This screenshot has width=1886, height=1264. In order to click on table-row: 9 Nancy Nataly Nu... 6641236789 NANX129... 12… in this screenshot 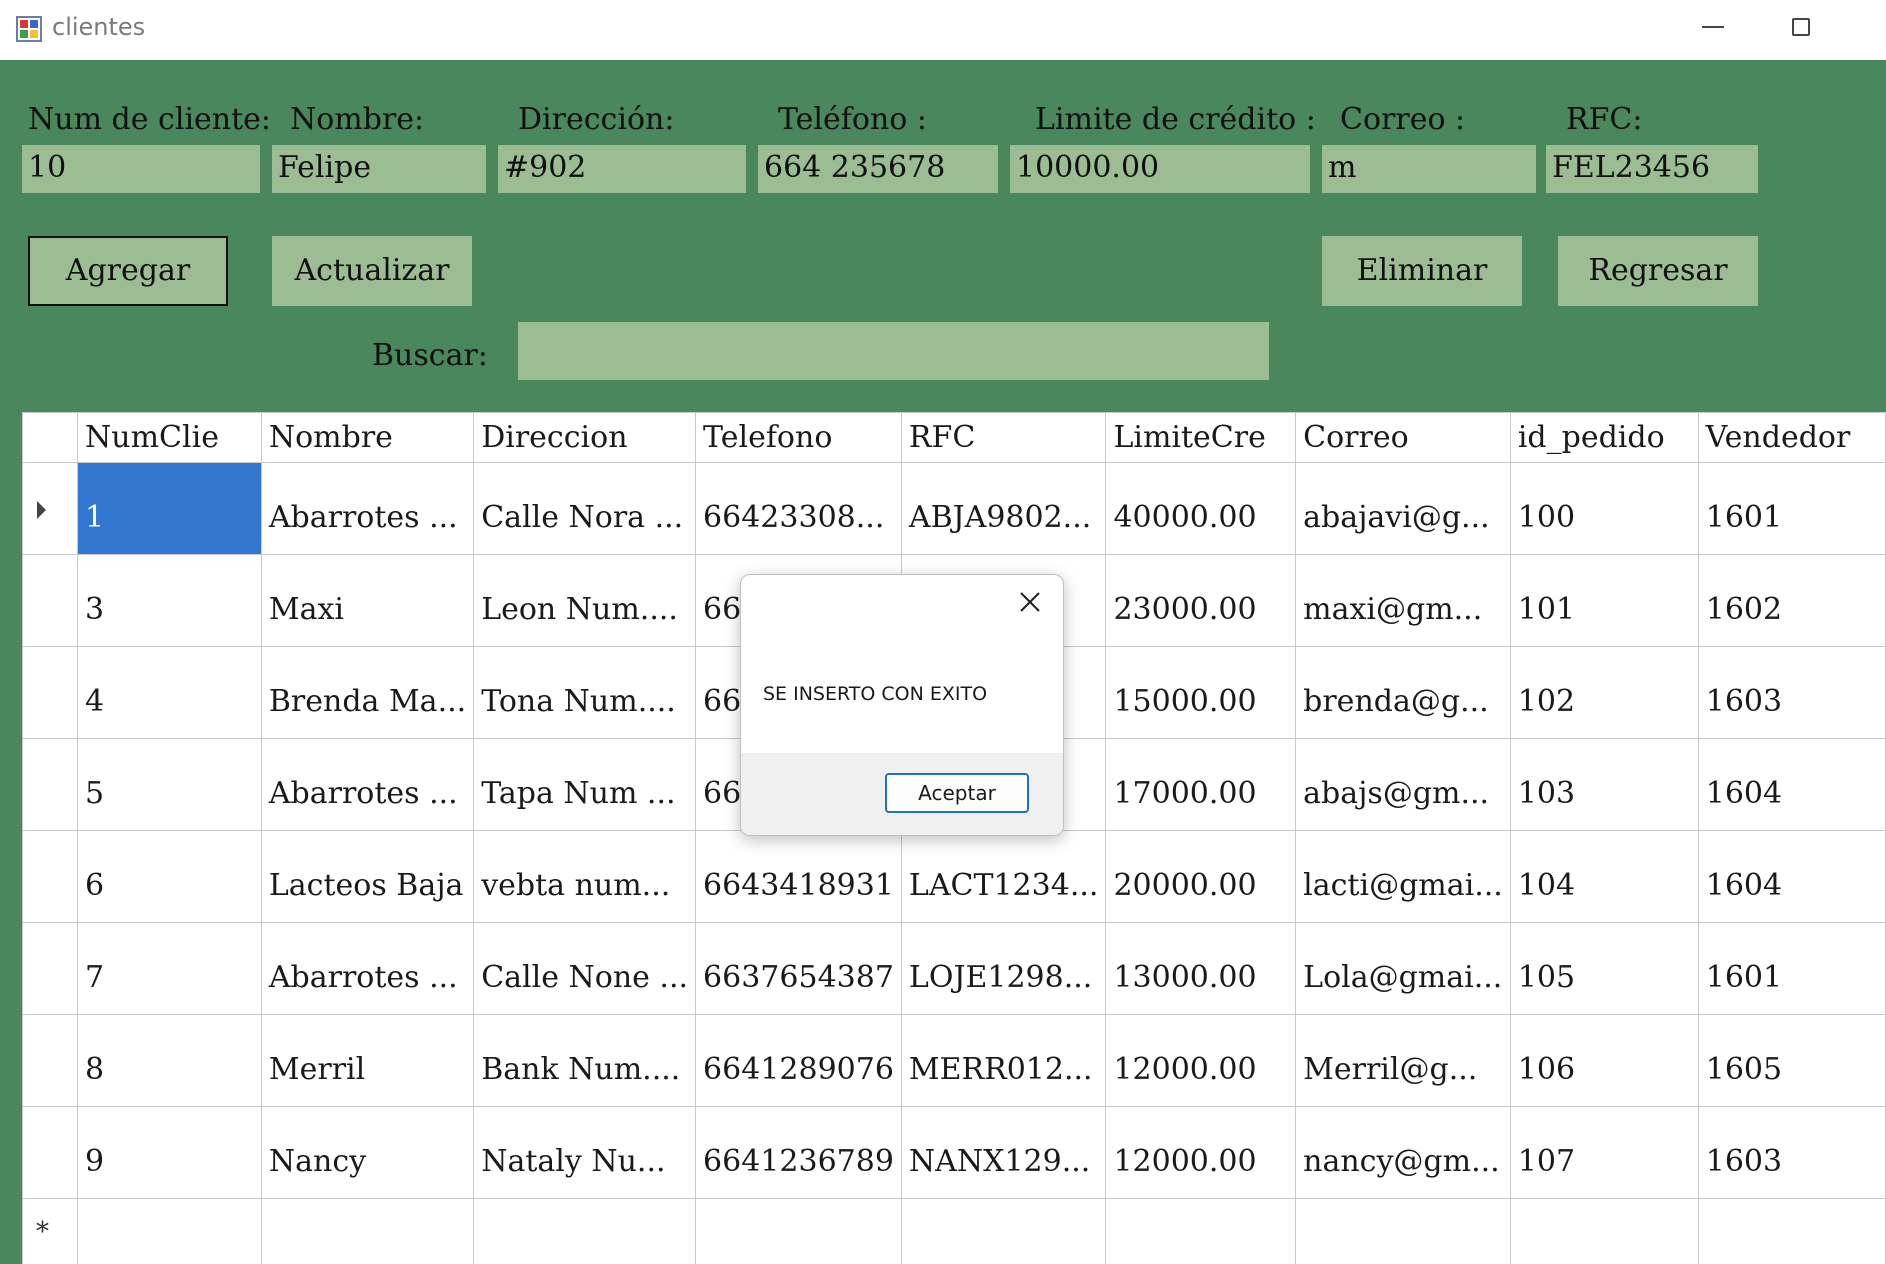, I will do `click(954, 1152)`.